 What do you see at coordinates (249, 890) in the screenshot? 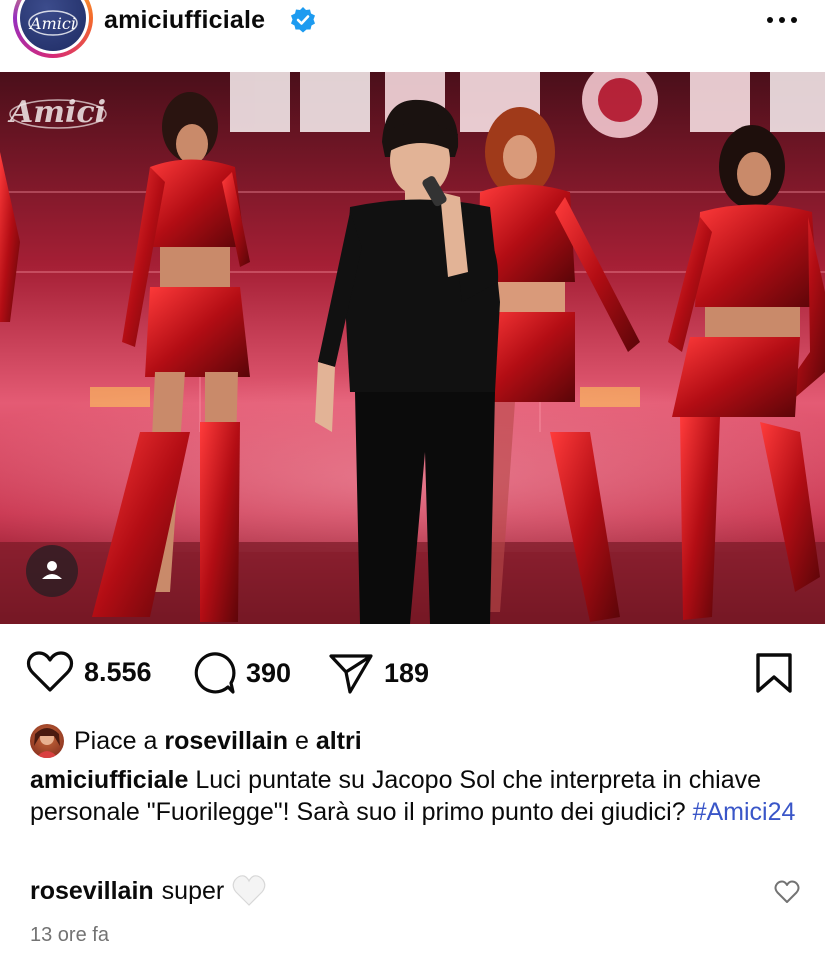
I see `white-heart-emoji-icon` at bounding box center [249, 890].